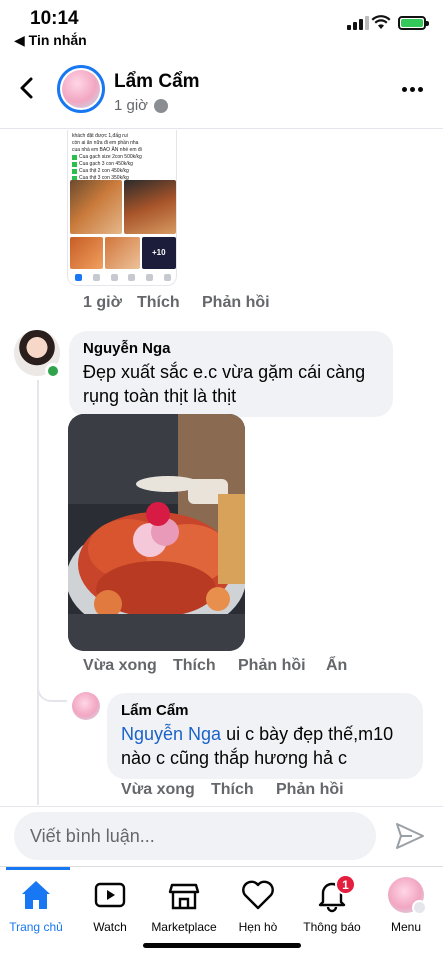 The height and width of the screenshot is (960, 443). What do you see at coordinates (107, 150) in the screenshot?
I see `image-text-line: cua nhà em BAO ĂN nhé em đi` at bounding box center [107, 150].